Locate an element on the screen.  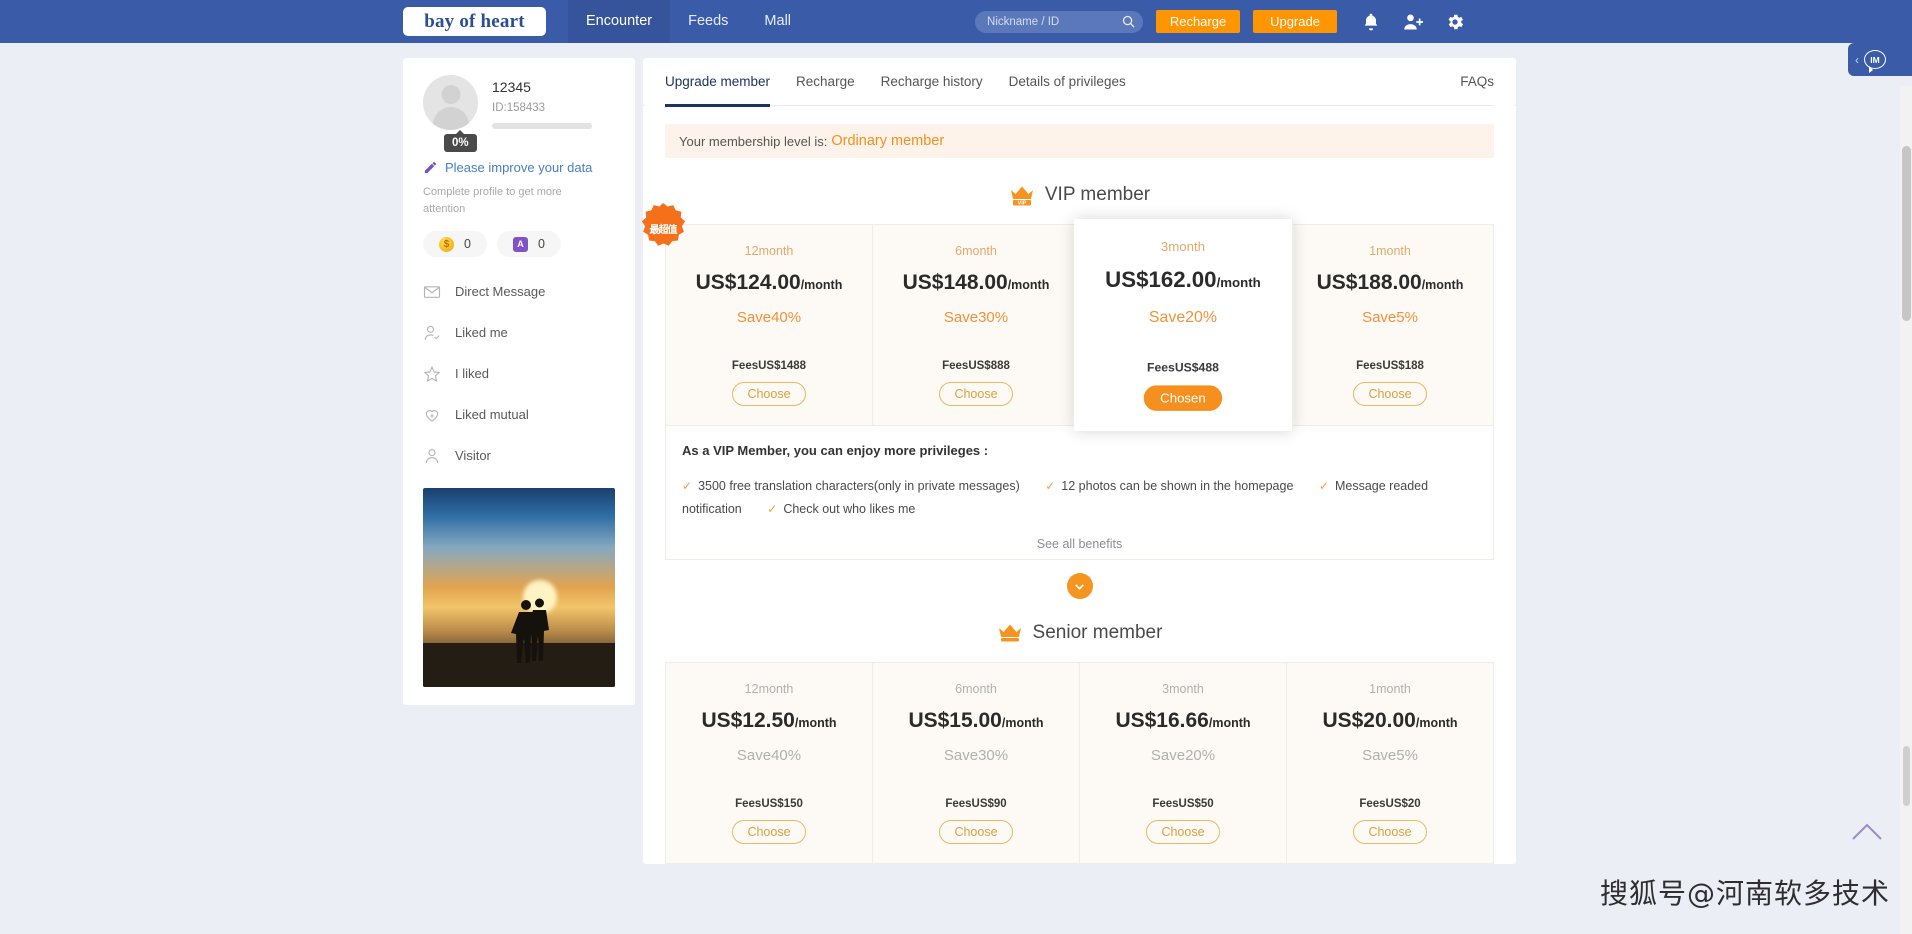
best-value-badge: 最超值 is located at coordinates (663, 228).